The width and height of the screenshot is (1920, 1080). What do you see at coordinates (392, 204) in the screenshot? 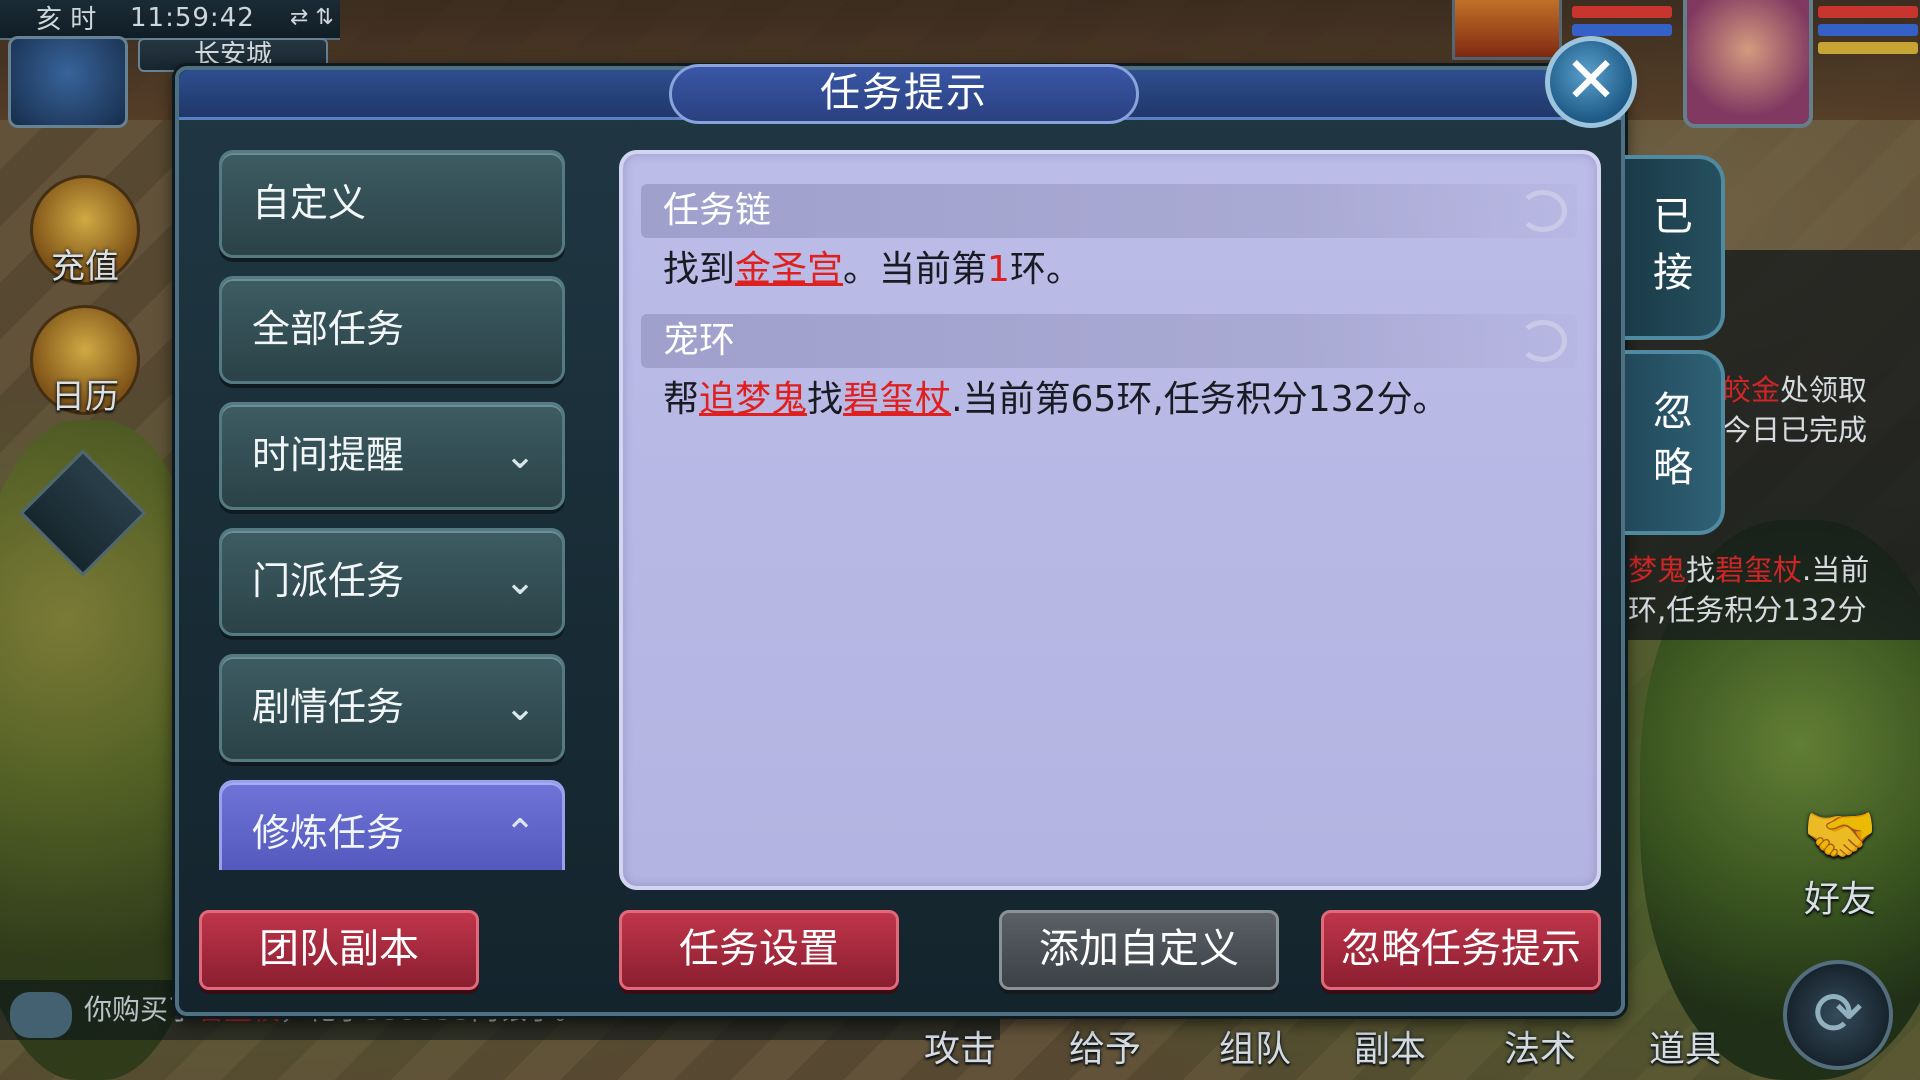
I see `tab-custom: 自定义` at bounding box center [392, 204].